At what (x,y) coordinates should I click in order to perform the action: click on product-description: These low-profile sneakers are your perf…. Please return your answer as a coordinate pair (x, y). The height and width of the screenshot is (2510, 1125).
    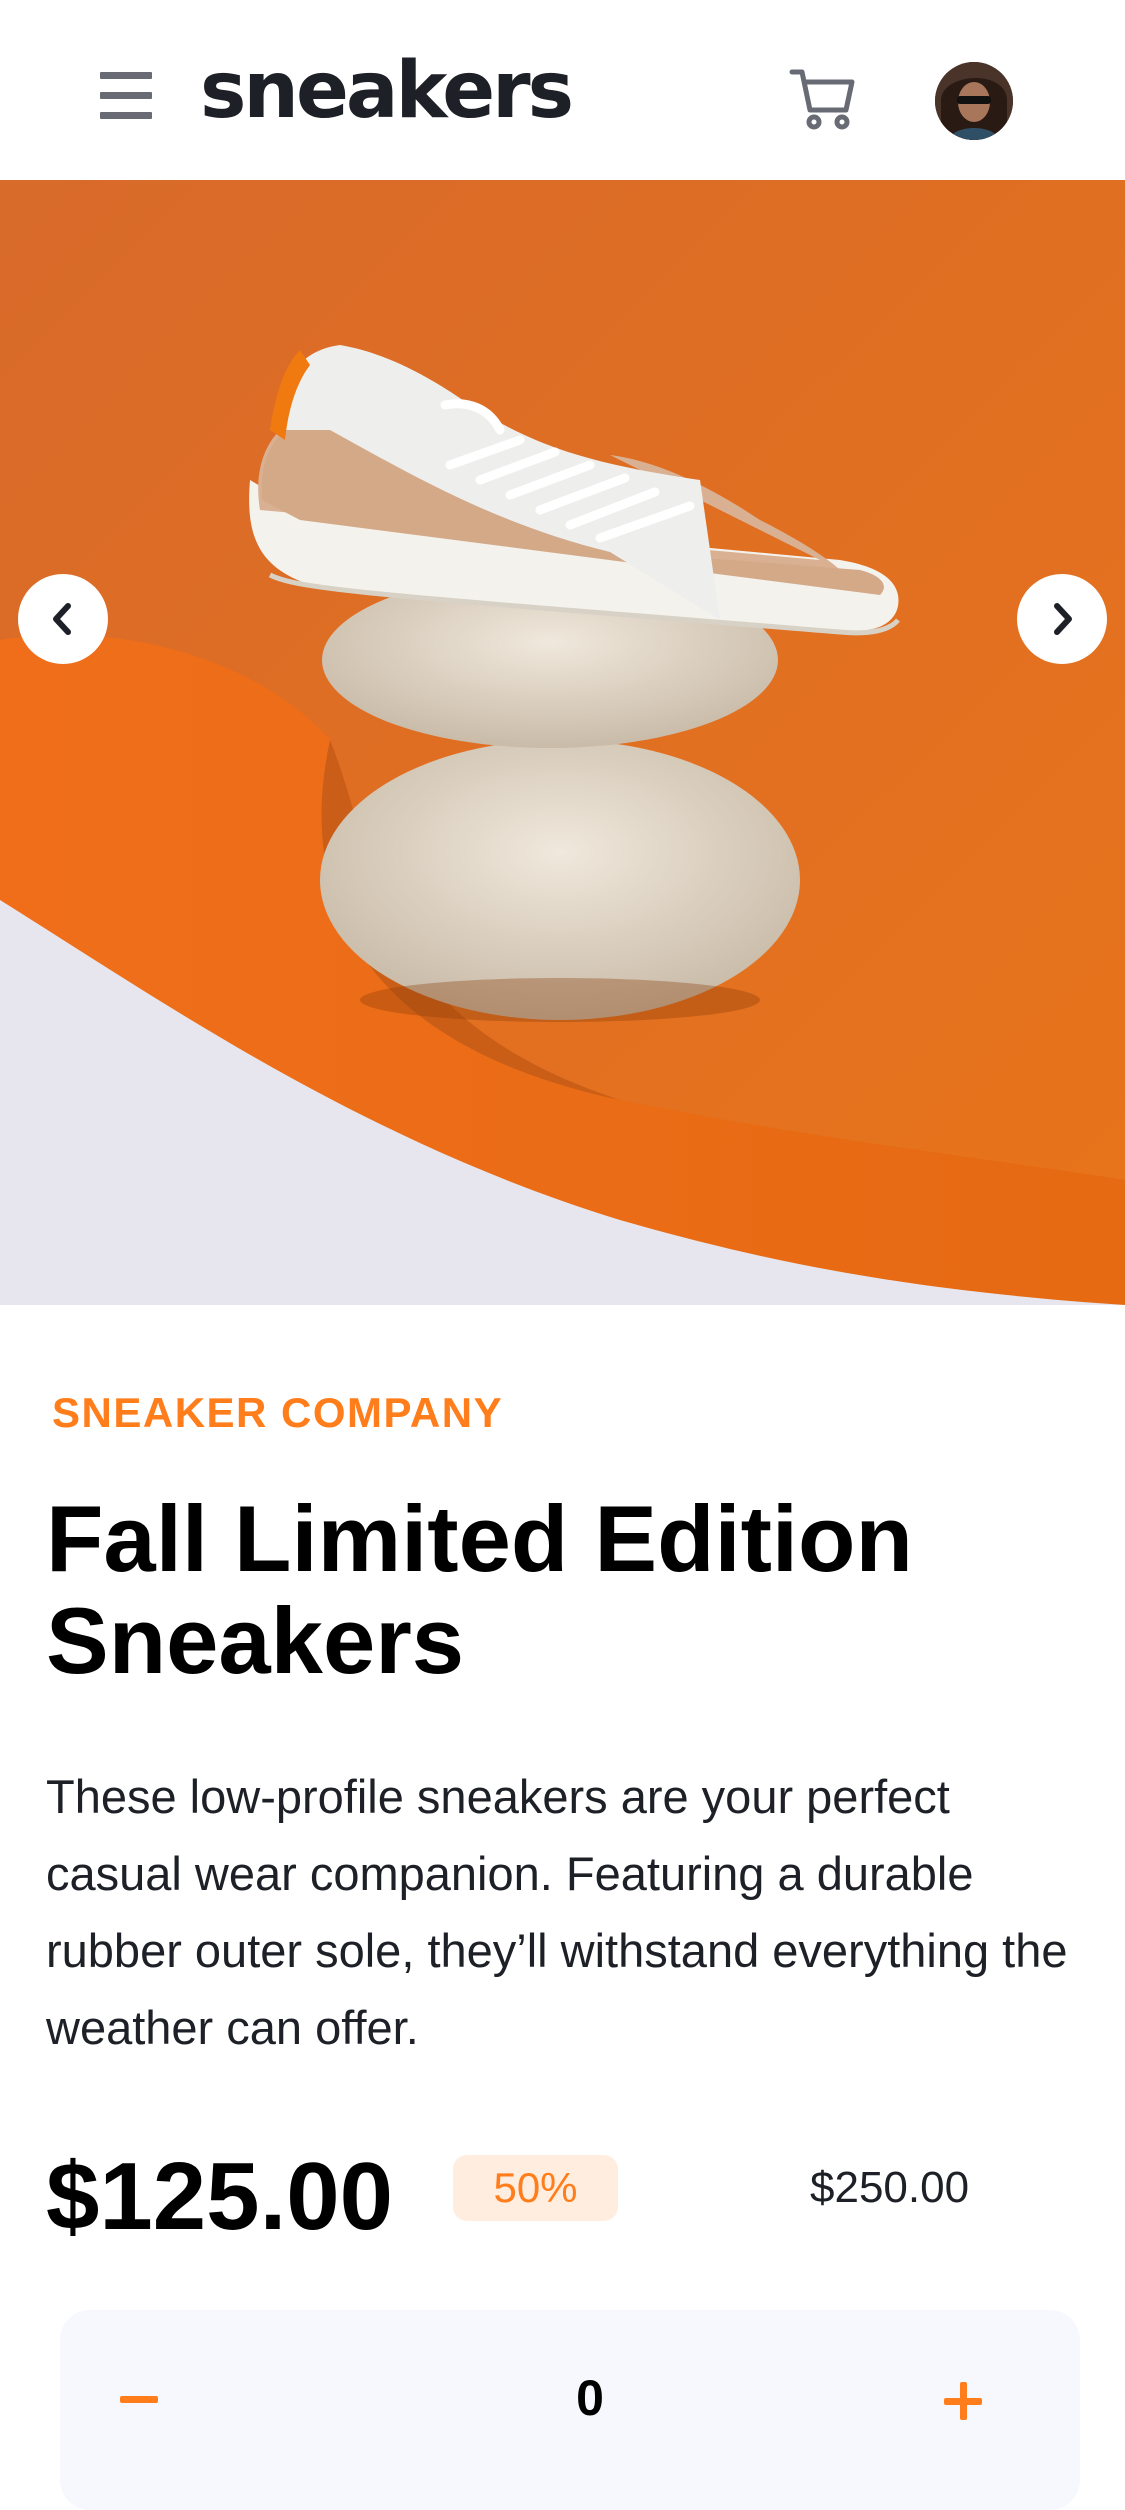
    Looking at the image, I should click on (557, 1912).